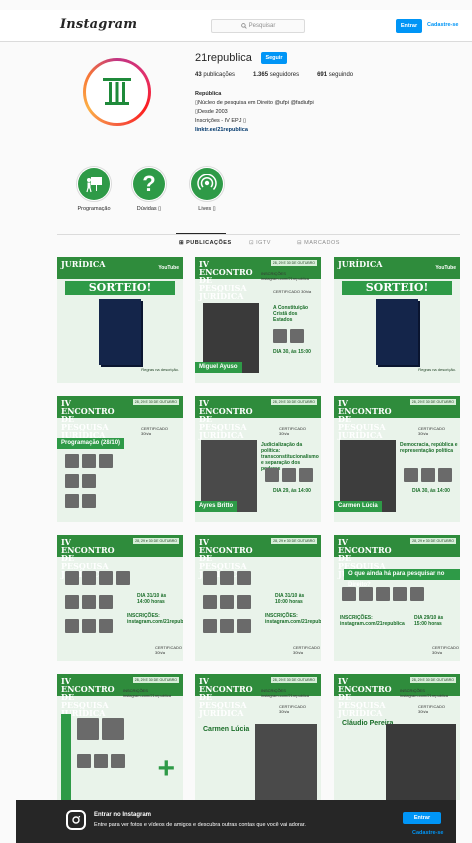 The width and height of the screenshot is (472, 843). I want to click on speaker-caption: Miguel Ayuso, so click(218, 367).